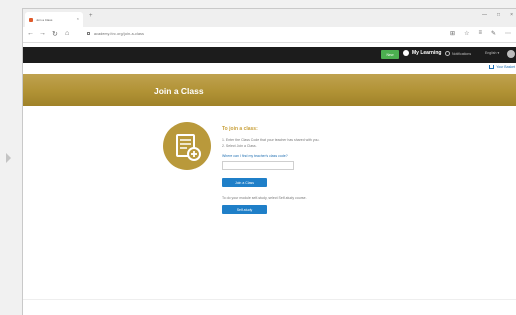 The width and height of the screenshot is (516, 315). I want to click on hub-icon: ≡, so click(480, 33).